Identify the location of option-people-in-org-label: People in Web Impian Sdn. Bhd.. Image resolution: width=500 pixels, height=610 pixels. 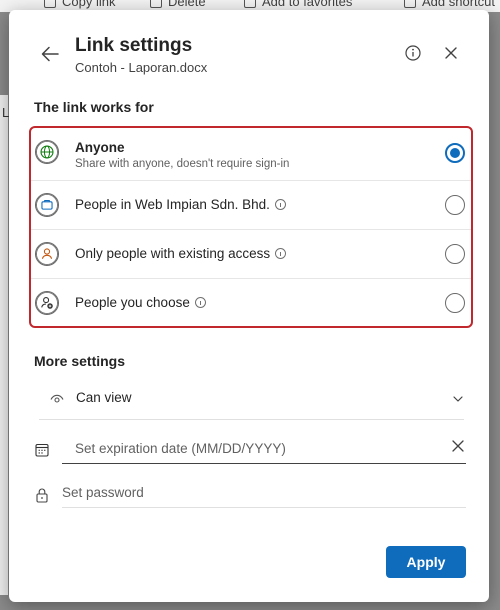
(180, 204).